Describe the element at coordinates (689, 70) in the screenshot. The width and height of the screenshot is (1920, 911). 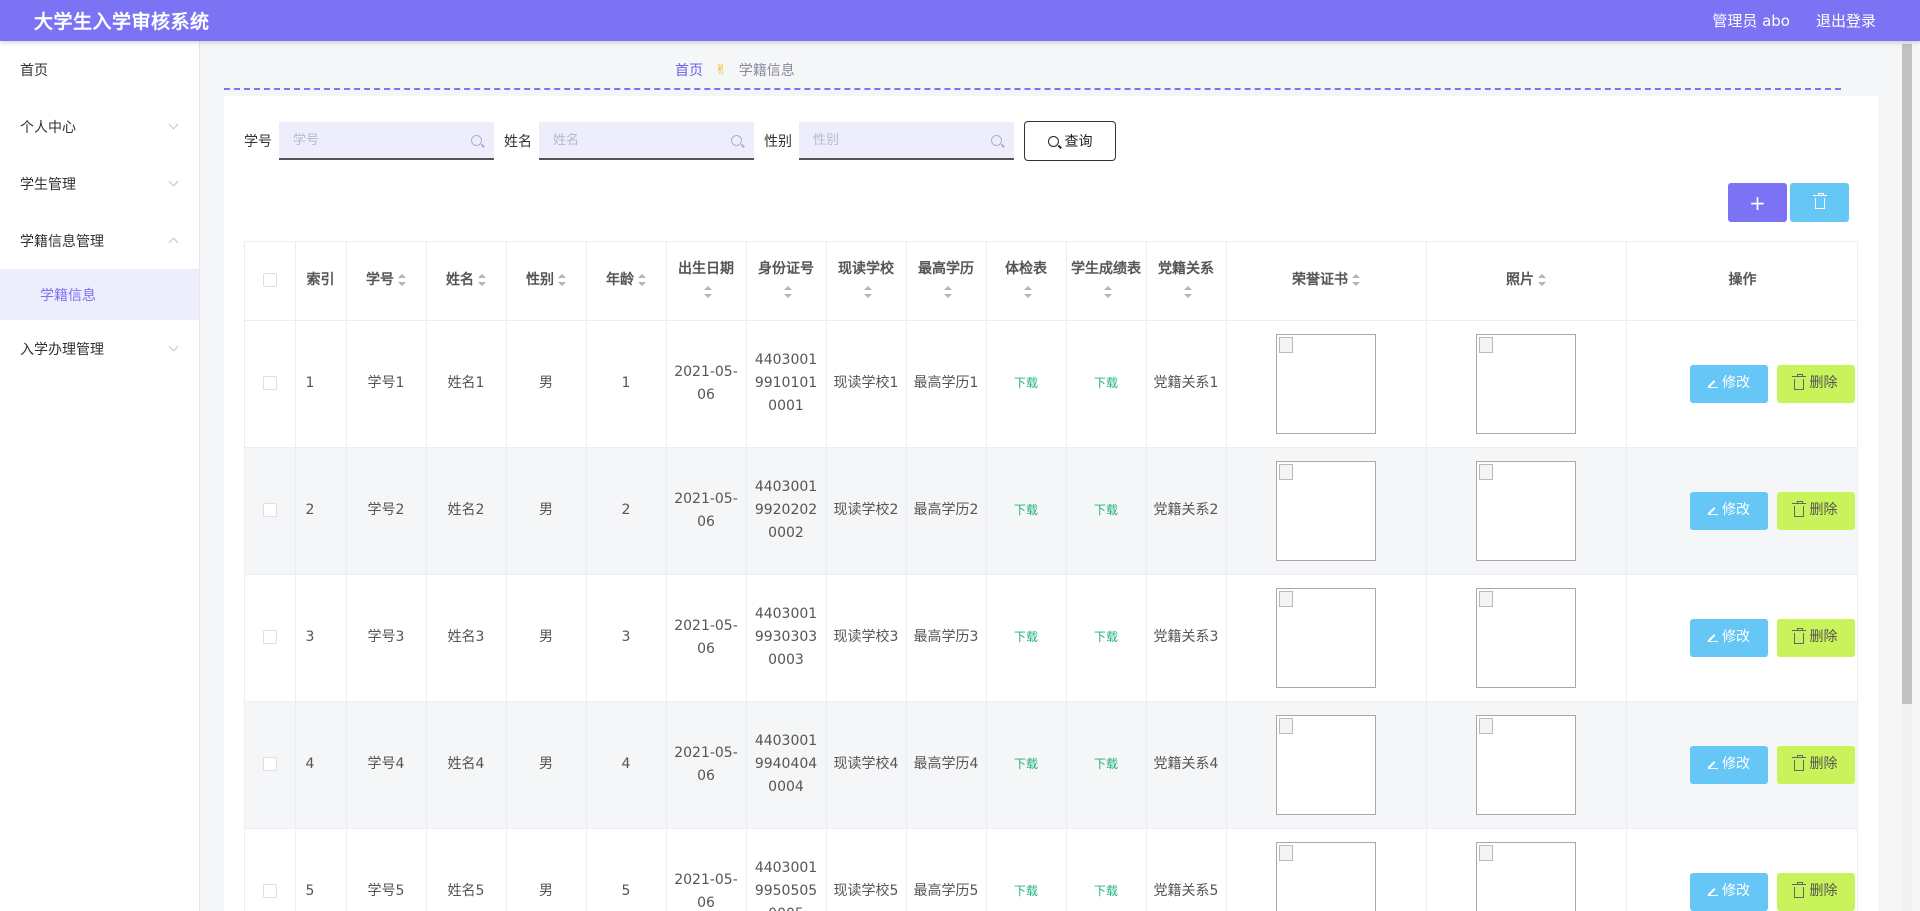
I see `breadcrumb-home: 首页` at that location.